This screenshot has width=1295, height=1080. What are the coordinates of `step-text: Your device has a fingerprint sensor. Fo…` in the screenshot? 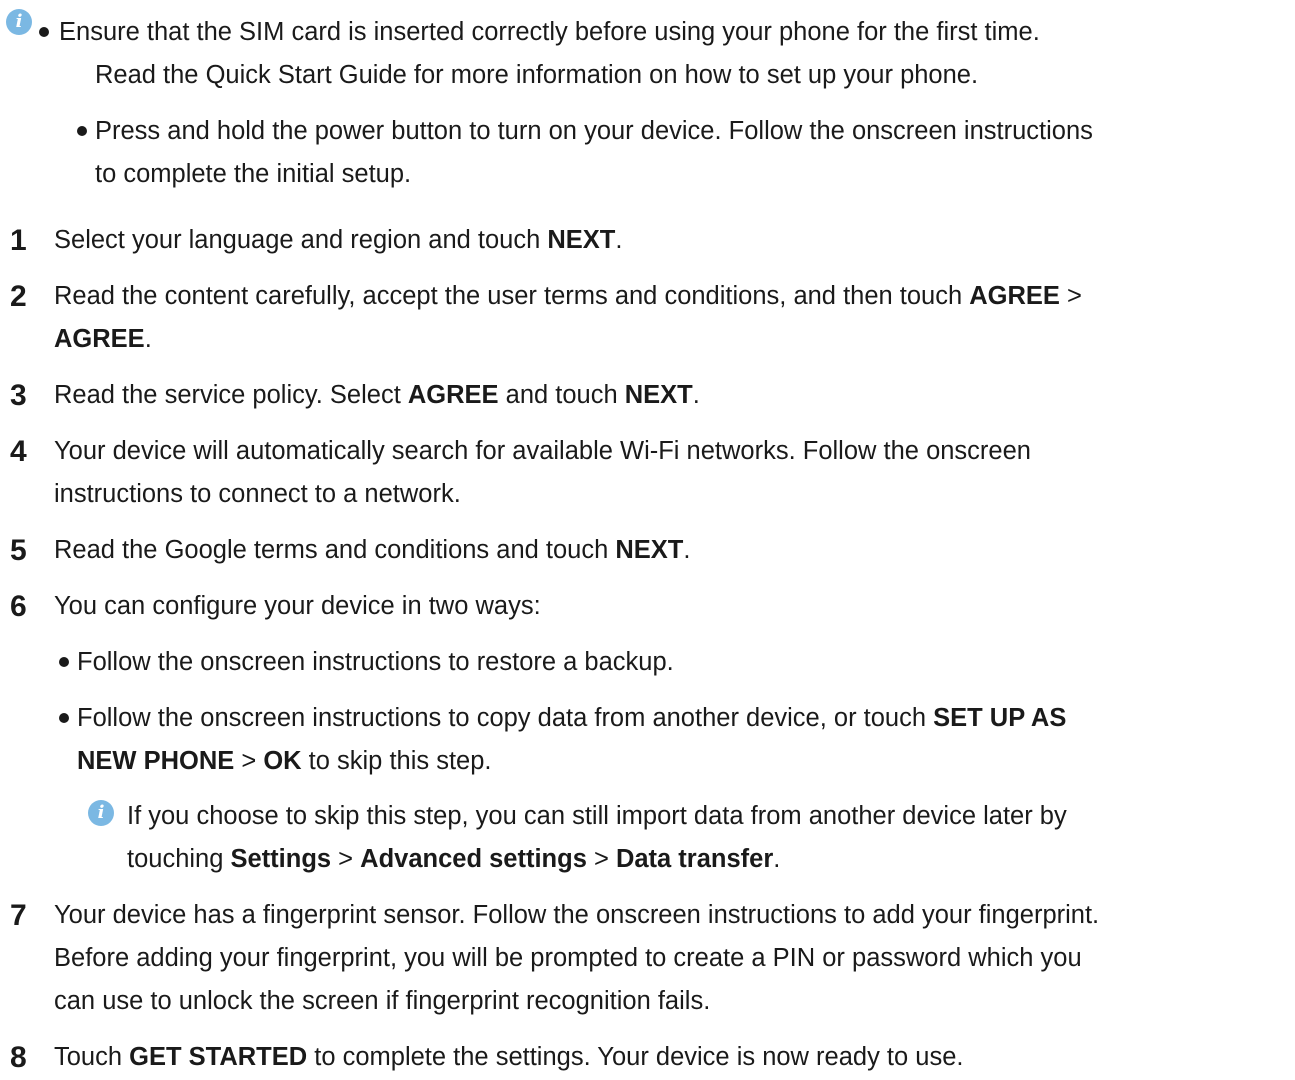 It's located at (577, 915).